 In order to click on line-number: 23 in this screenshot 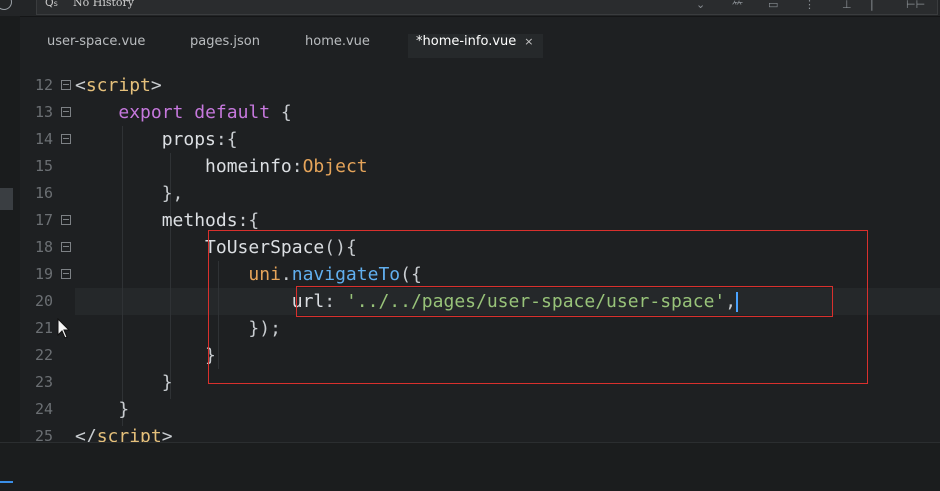, I will do `click(43, 382)`.